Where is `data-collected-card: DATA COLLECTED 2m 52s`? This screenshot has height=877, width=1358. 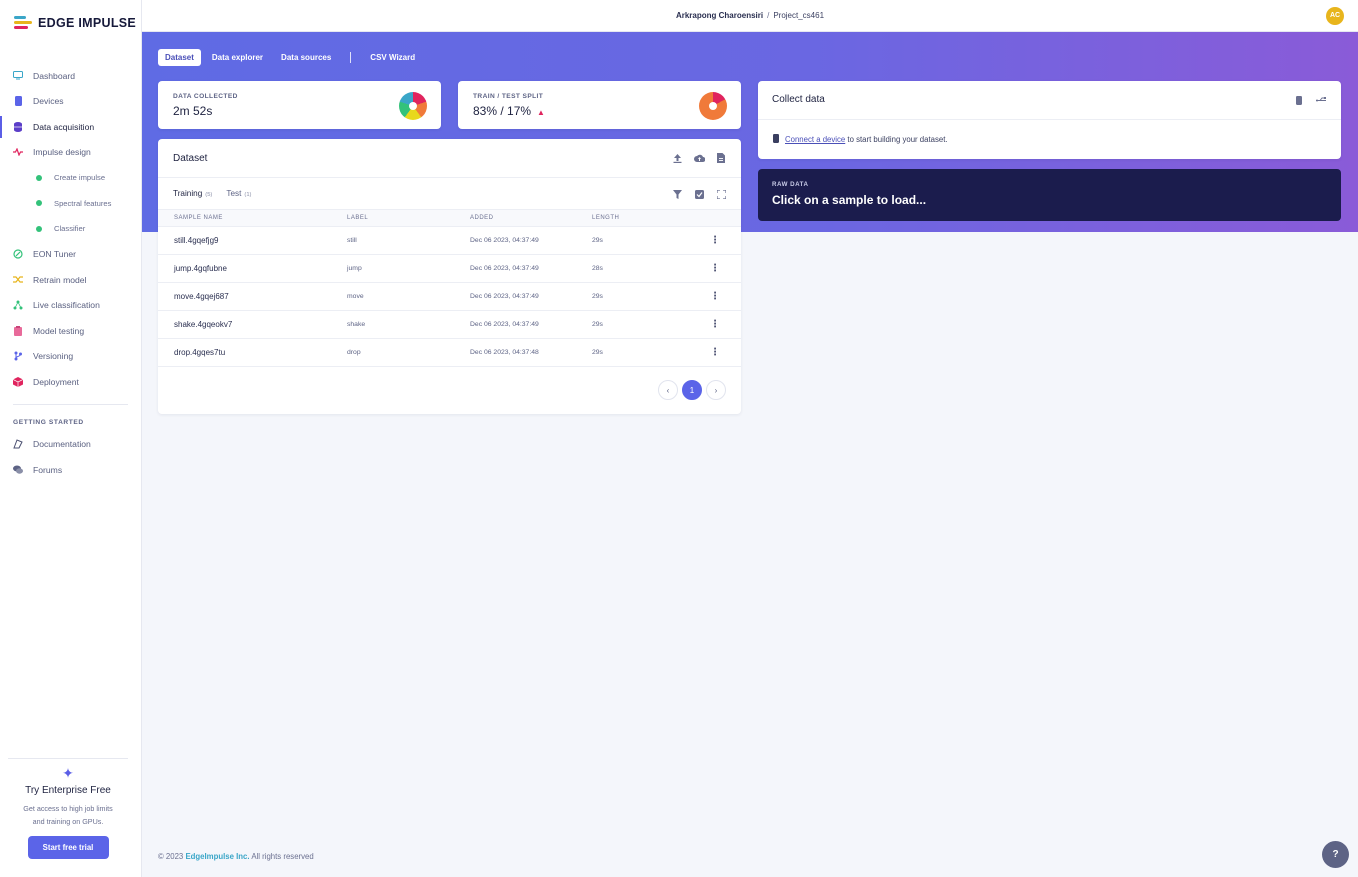 data-collected-card: DATA COLLECTED 2m 52s is located at coordinates (299, 105).